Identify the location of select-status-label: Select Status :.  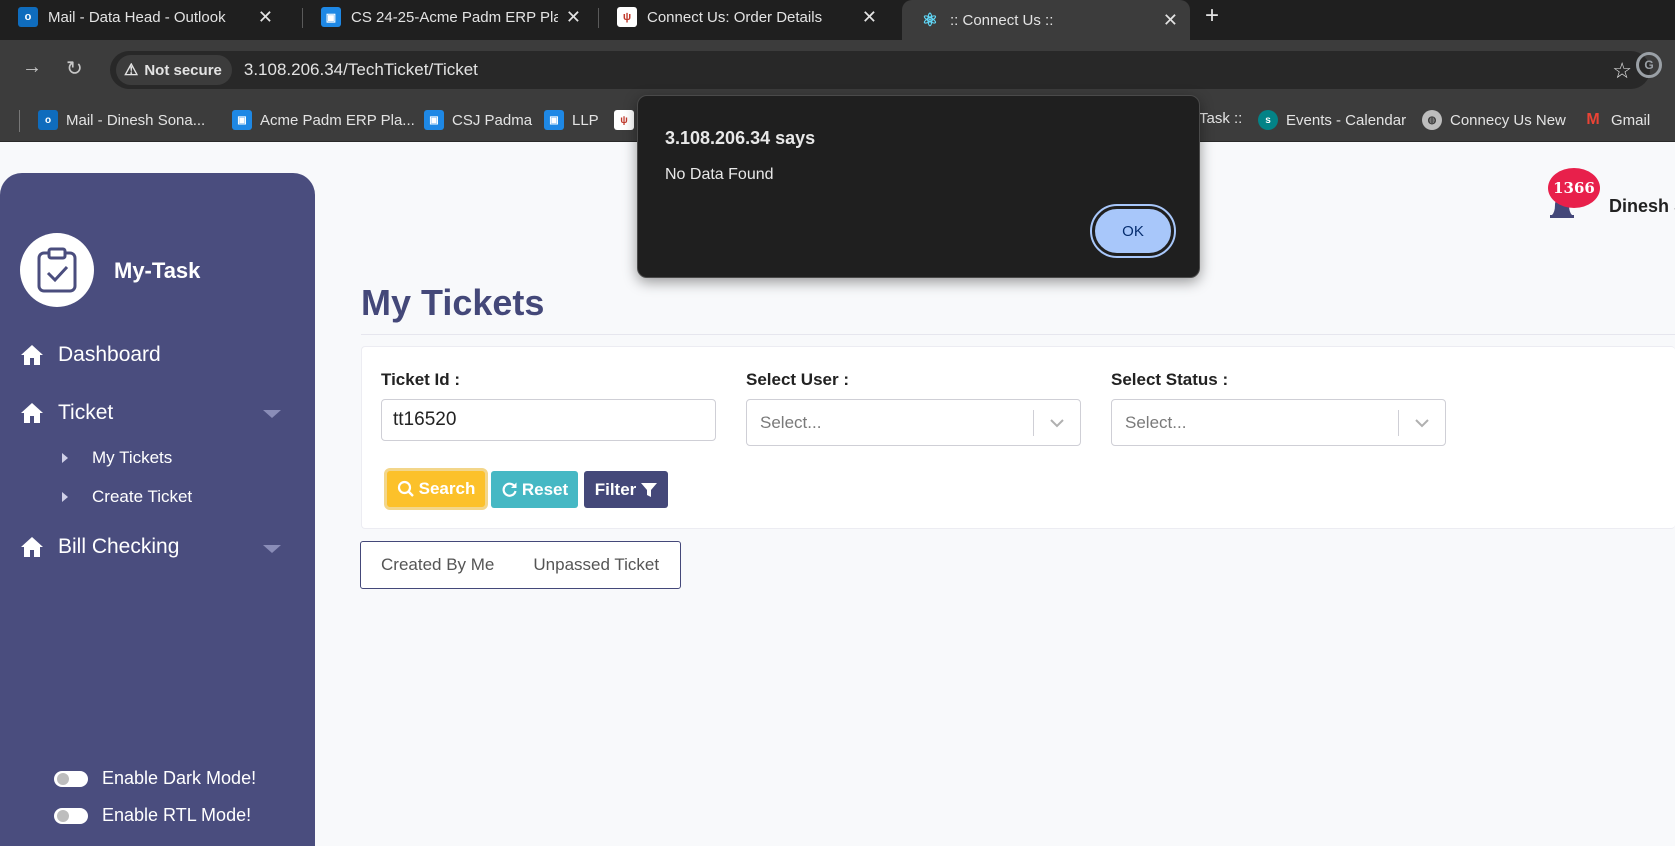
(1170, 379).